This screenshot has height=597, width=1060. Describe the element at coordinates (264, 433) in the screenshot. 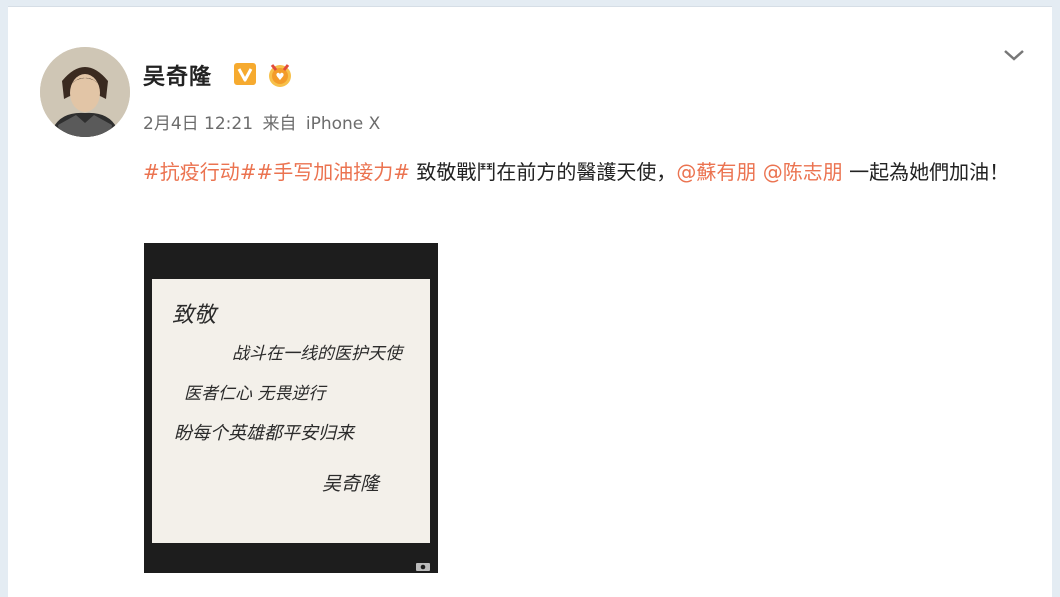

I see `note-line: 盼每个英雄都平安归来` at that location.